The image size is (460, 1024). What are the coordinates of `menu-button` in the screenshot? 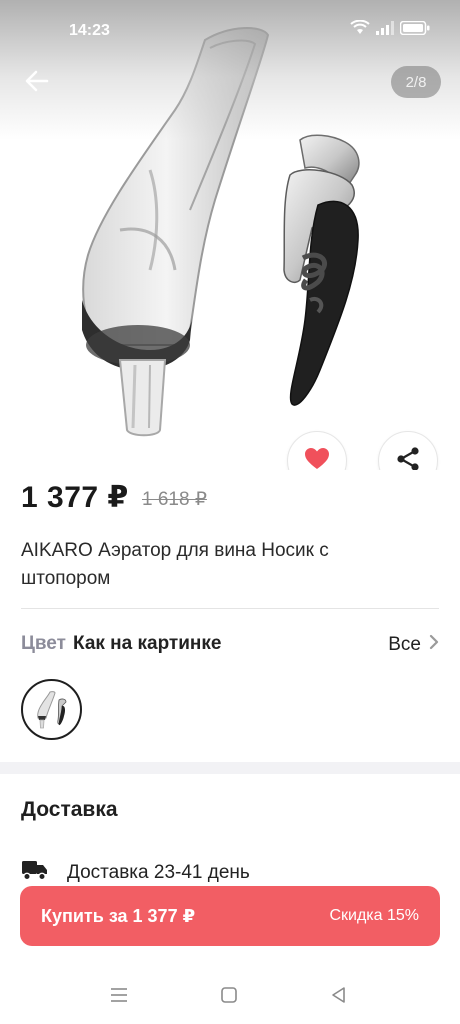 It's located at (119, 997).